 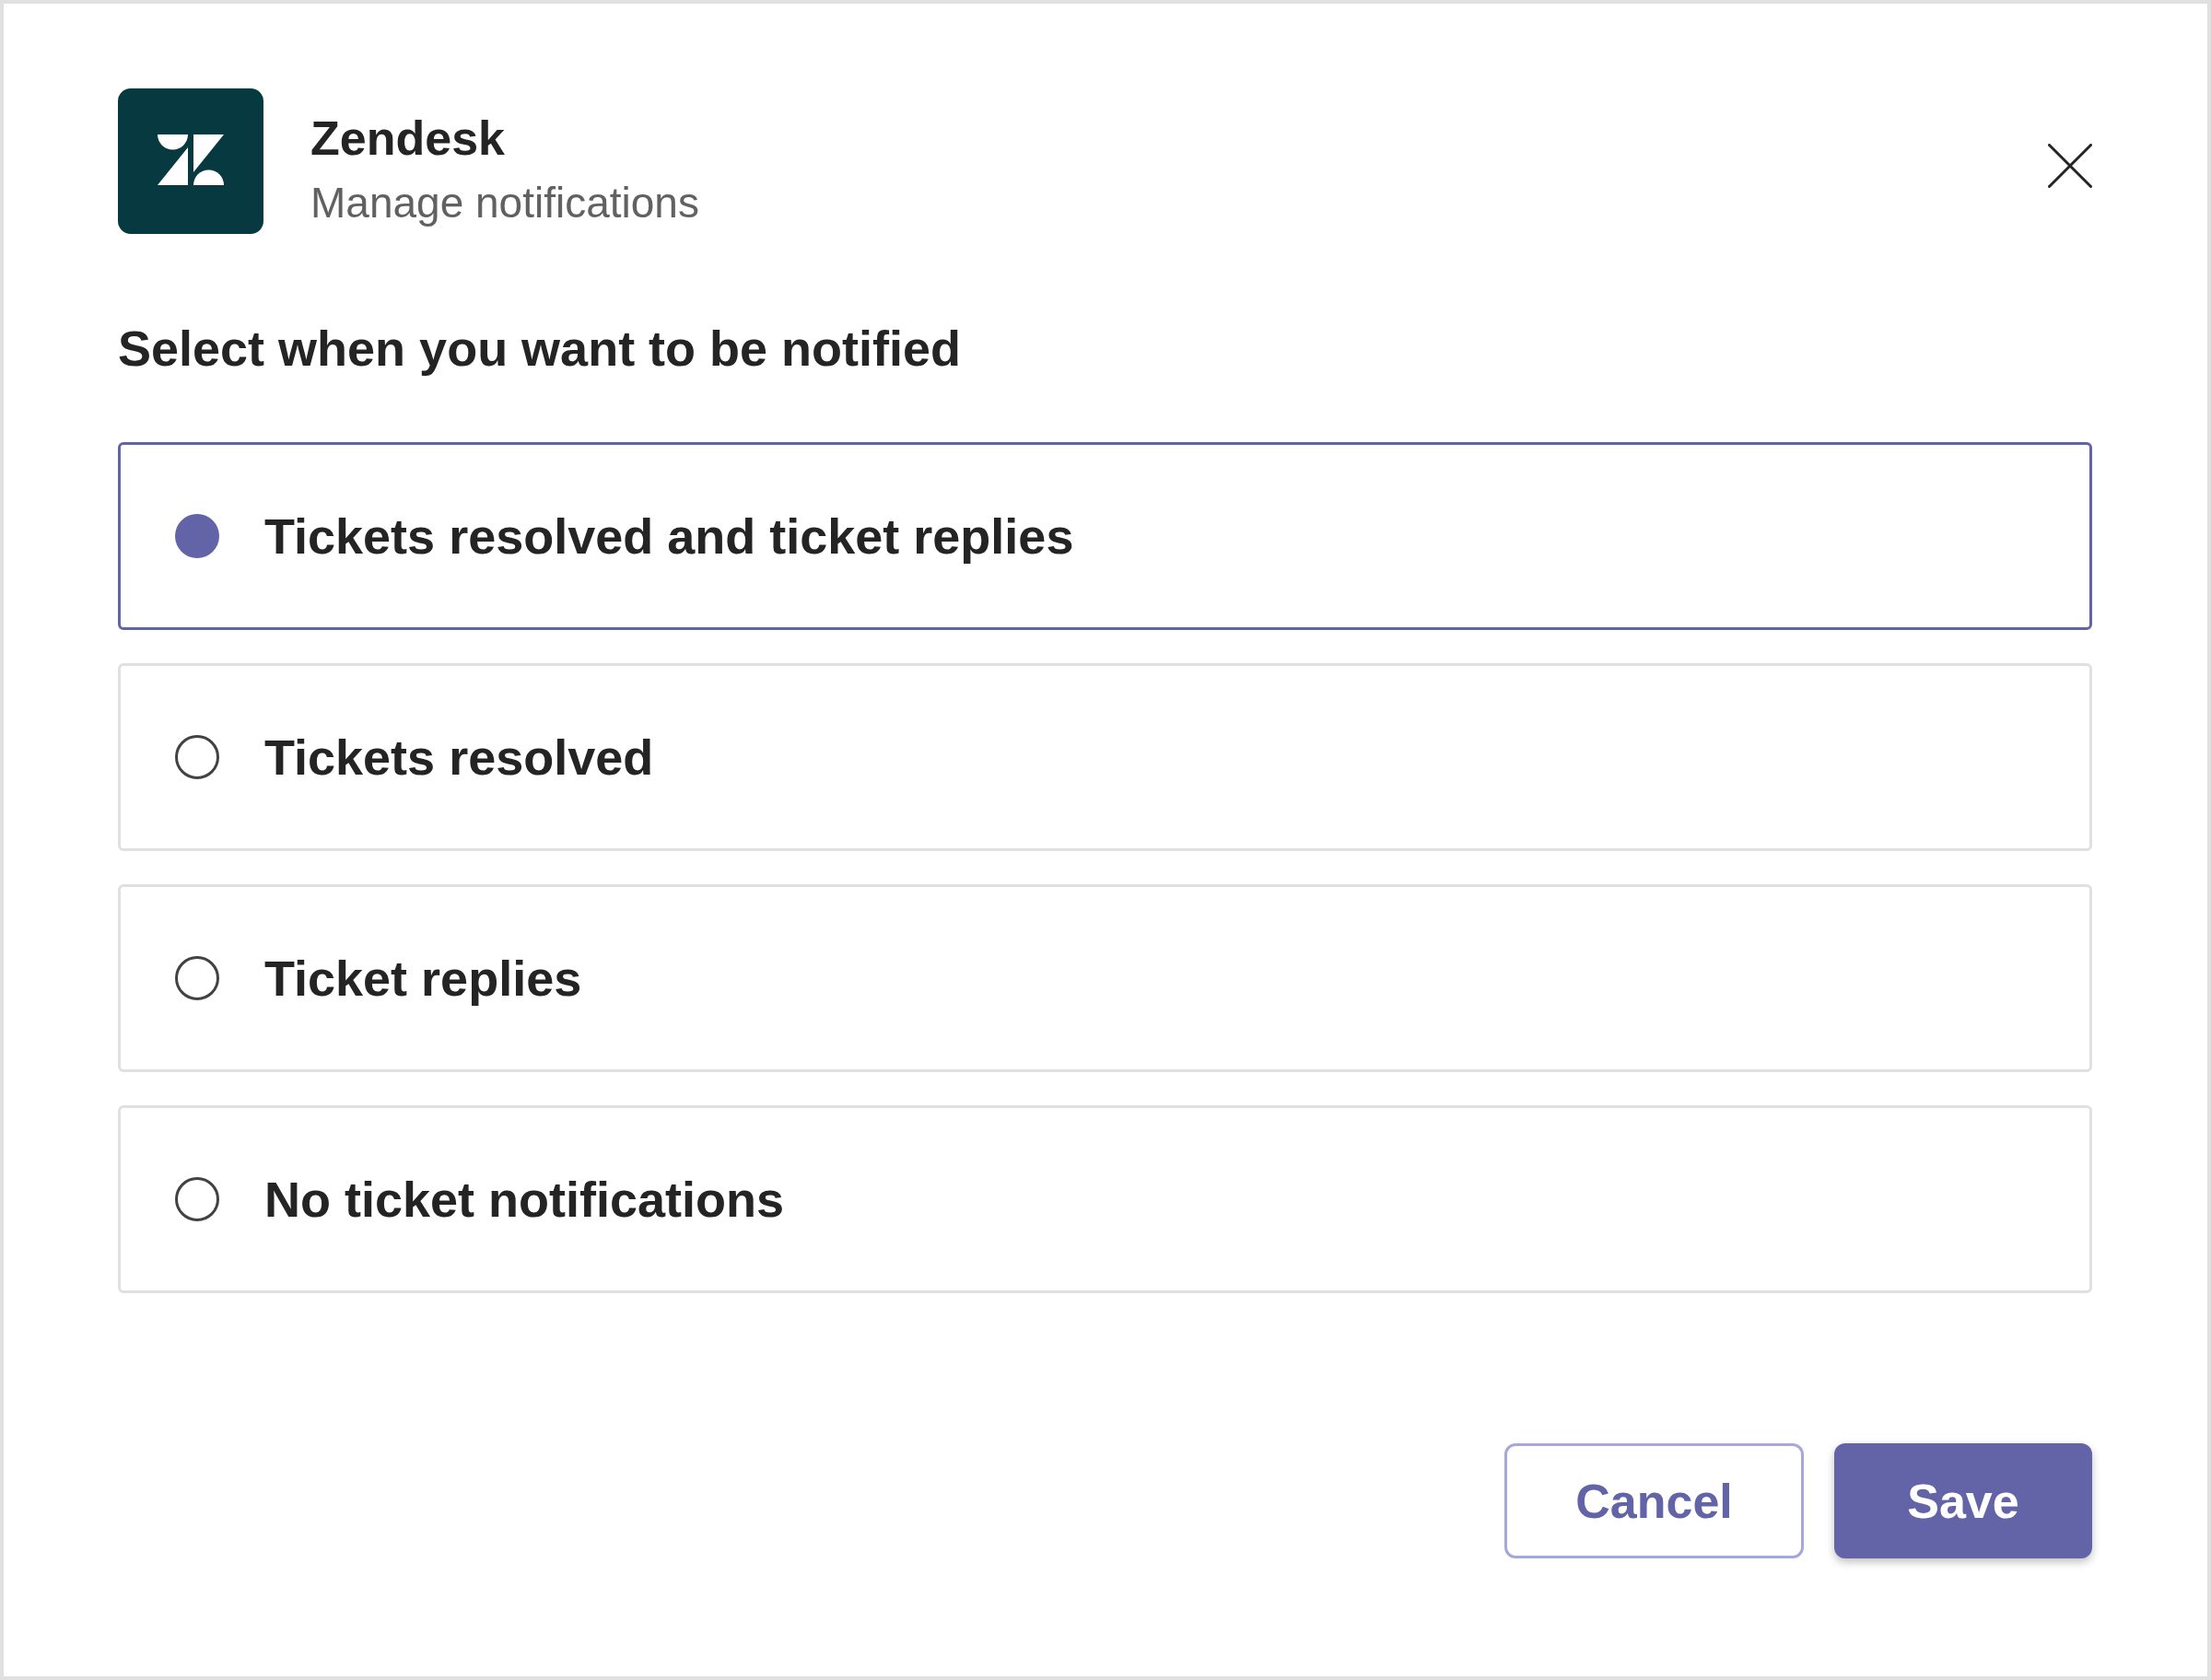 I want to click on dialog-subtitle: Manage notifications, so click(x=504, y=203).